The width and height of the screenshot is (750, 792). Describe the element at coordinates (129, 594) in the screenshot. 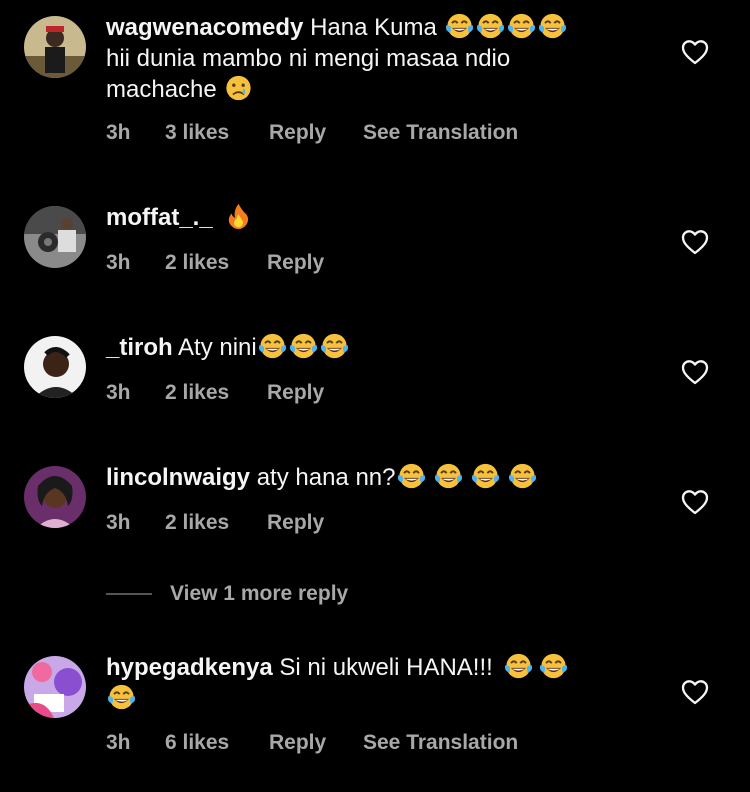

I see `divider-line` at that location.